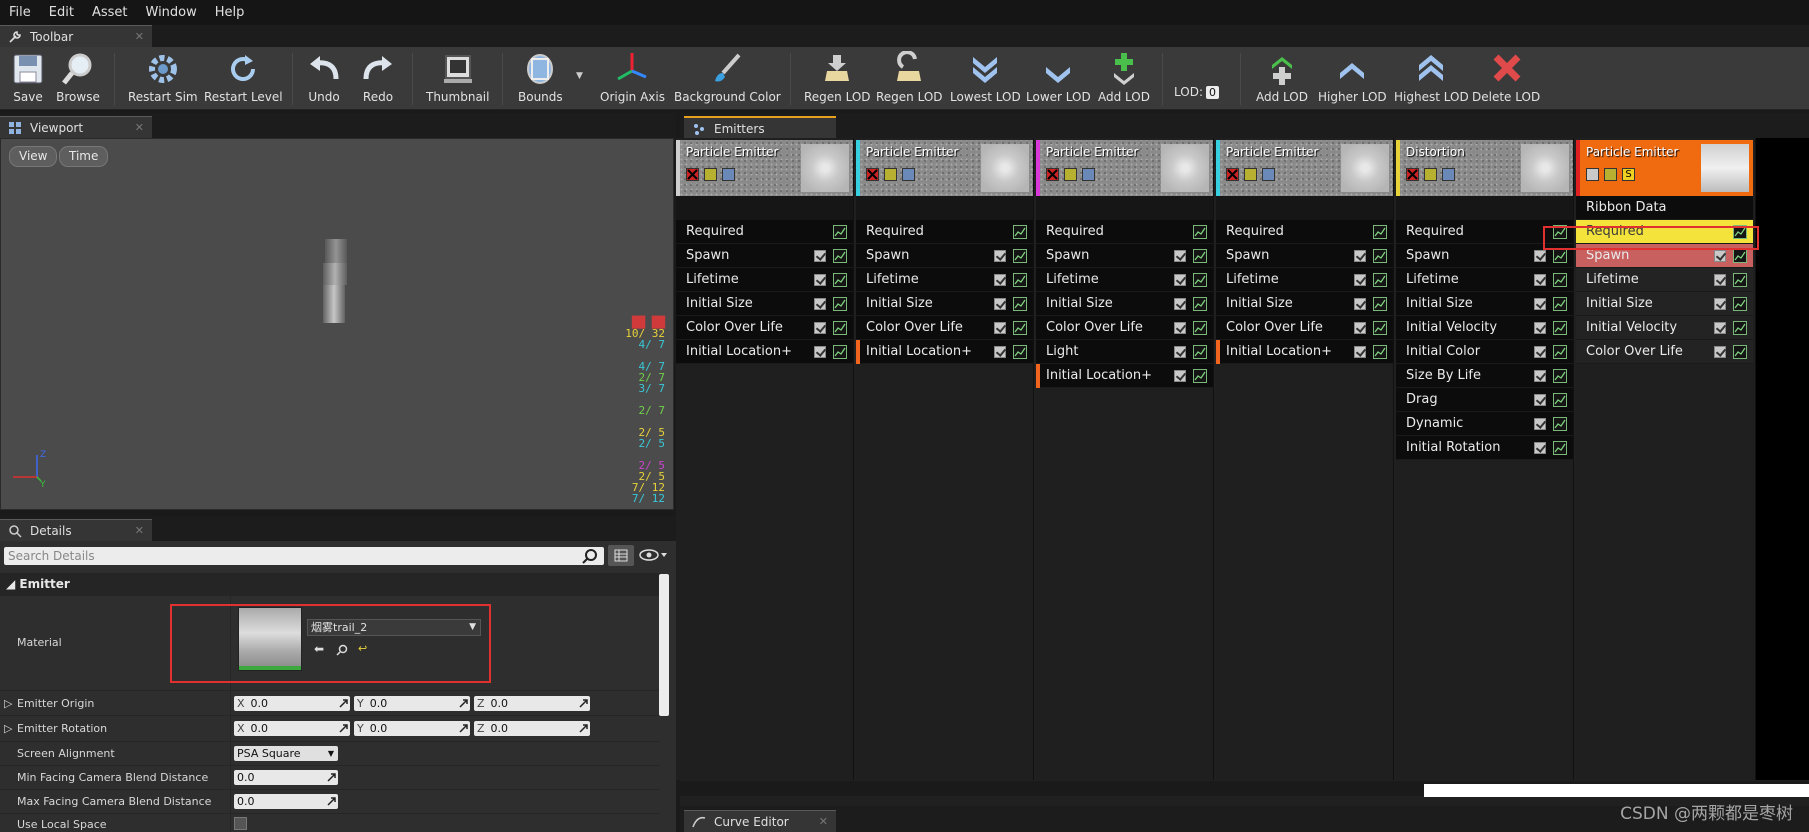 The height and width of the screenshot is (832, 1809). I want to click on bounds-dropdown-icon: ▼, so click(579, 76).